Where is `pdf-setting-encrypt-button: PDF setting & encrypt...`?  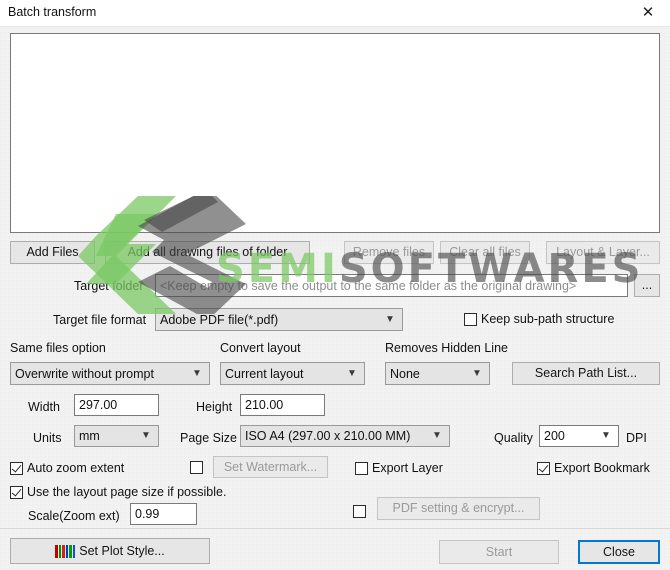 pdf-setting-encrypt-button: PDF setting & encrypt... is located at coordinates (458, 508).